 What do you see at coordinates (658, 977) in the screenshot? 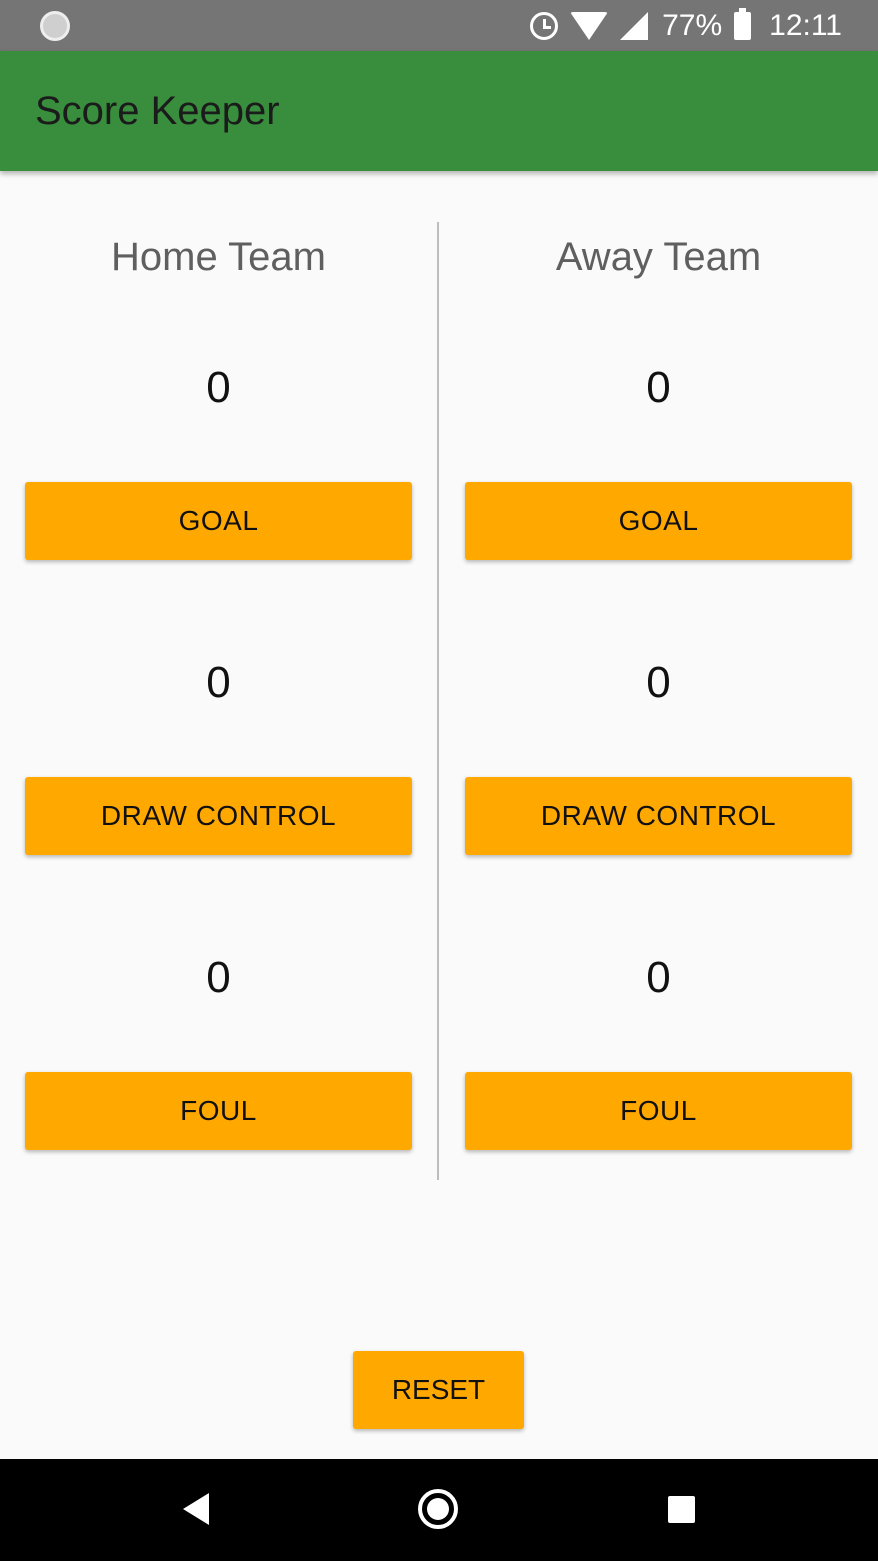
I see `away-fouls-score: 0` at bounding box center [658, 977].